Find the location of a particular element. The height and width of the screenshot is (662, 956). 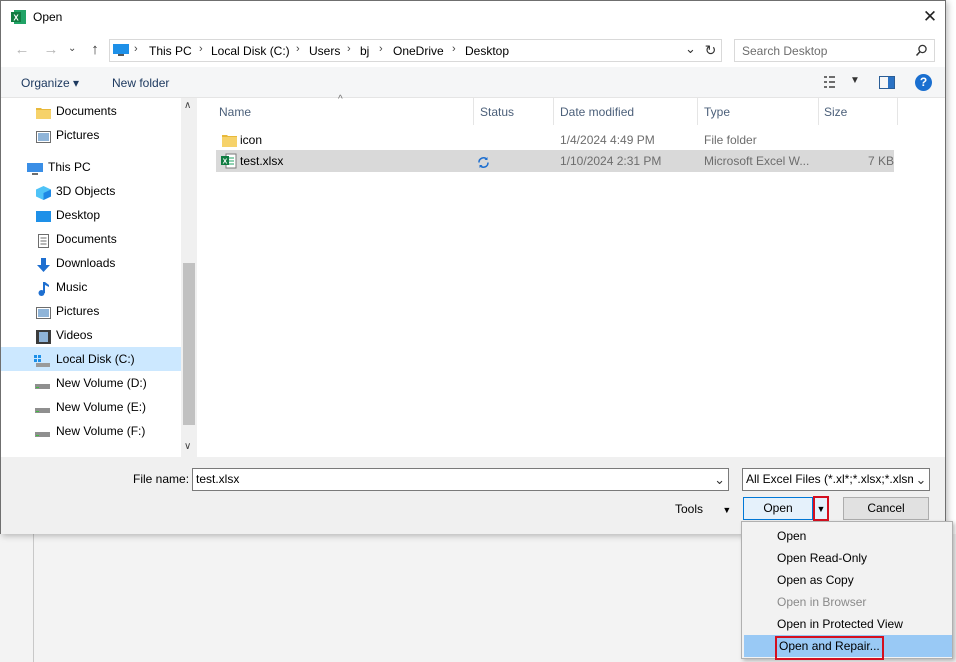

forward-arrow-icon: → is located at coordinates (51, 50).